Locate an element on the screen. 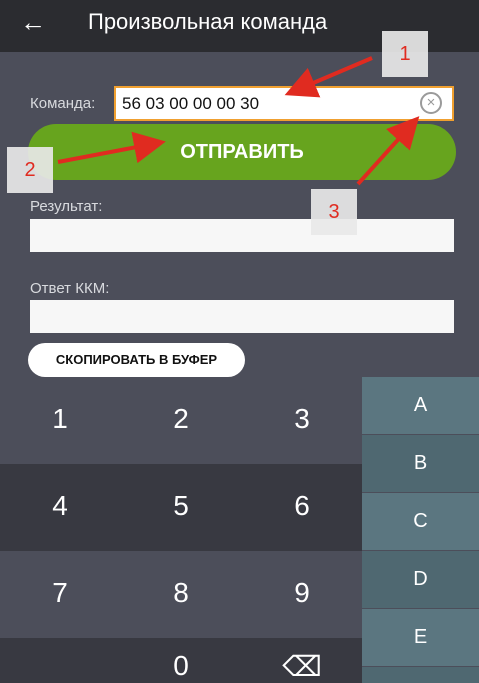 This screenshot has width=479, height=683. keypad-row: 1 2 3 is located at coordinates (181, 420).